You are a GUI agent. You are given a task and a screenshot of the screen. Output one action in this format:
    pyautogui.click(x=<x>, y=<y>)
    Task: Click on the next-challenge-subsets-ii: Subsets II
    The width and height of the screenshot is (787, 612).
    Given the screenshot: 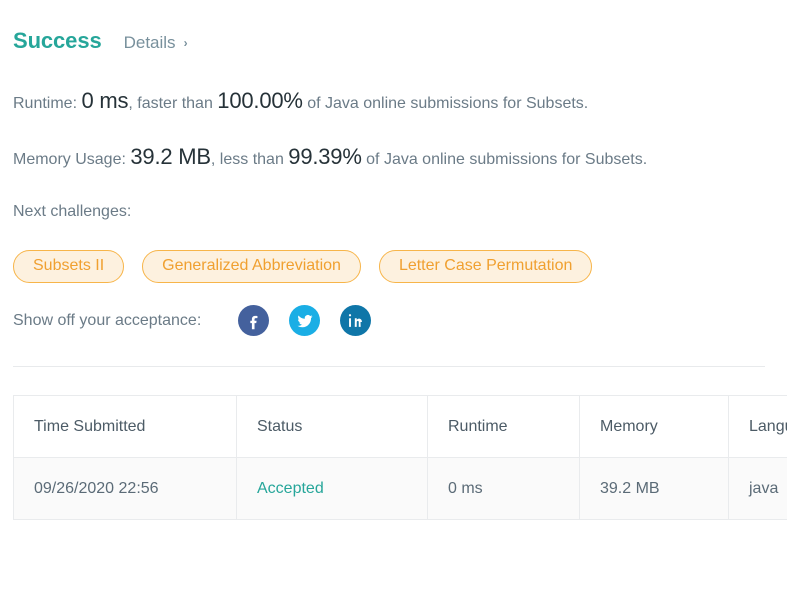 What is the action you would take?
    pyautogui.click(x=69, y=266)
    